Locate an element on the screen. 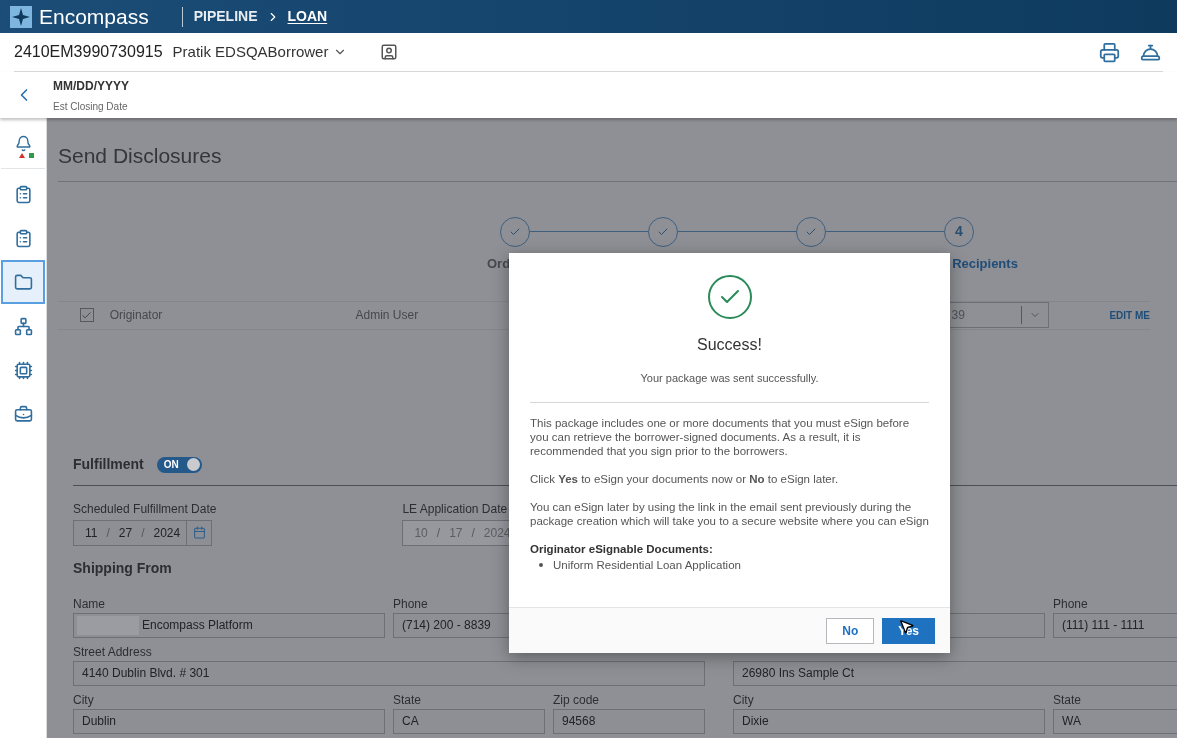 This screenshot has width=1177, height=738. step-label: Ord is located at coordinates (499, 263).